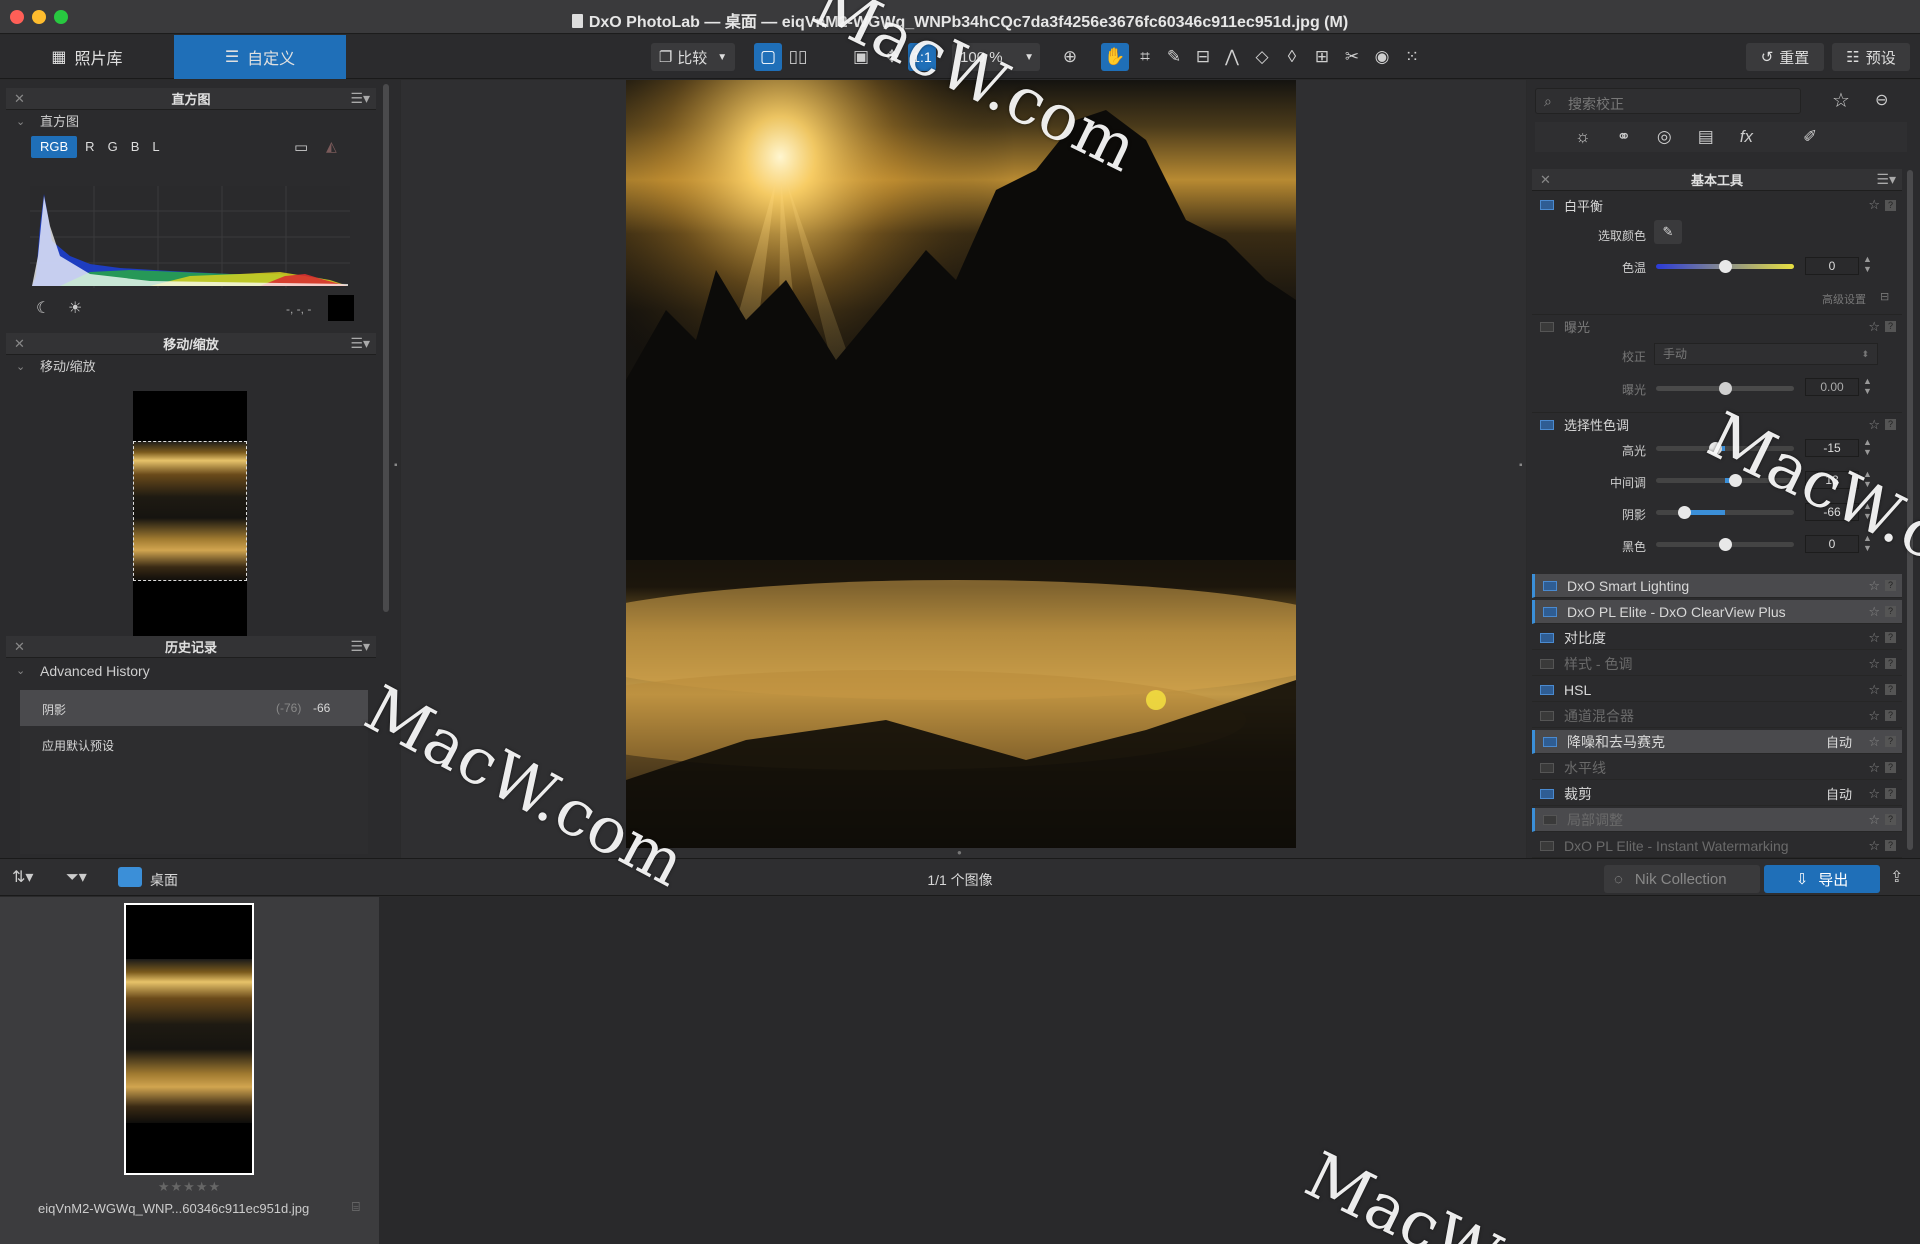 The height and width of the screenshot is (1244, 1920). What do you see at coordinates (189, 1187) in the screenshot?
I see `rating-stars: ★★★★★` at bounding box center [189, 1187].